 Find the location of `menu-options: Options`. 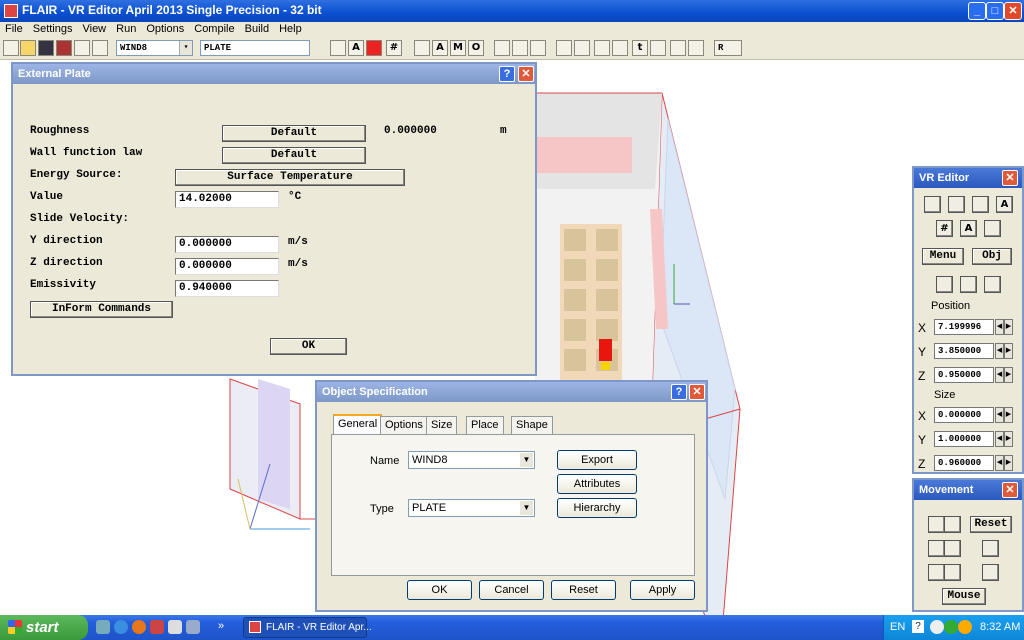

menu-options: Options is located at coordinates (165, 29).